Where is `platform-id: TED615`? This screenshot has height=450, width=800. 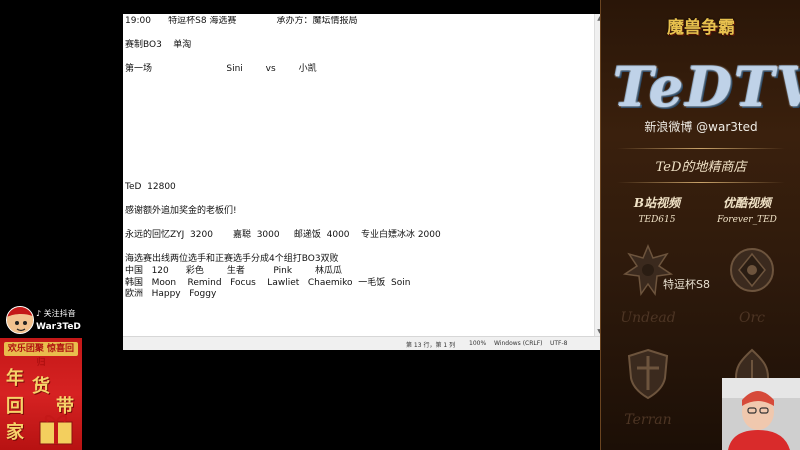
platform-id: TED615 is located at coordinates (657, 220).